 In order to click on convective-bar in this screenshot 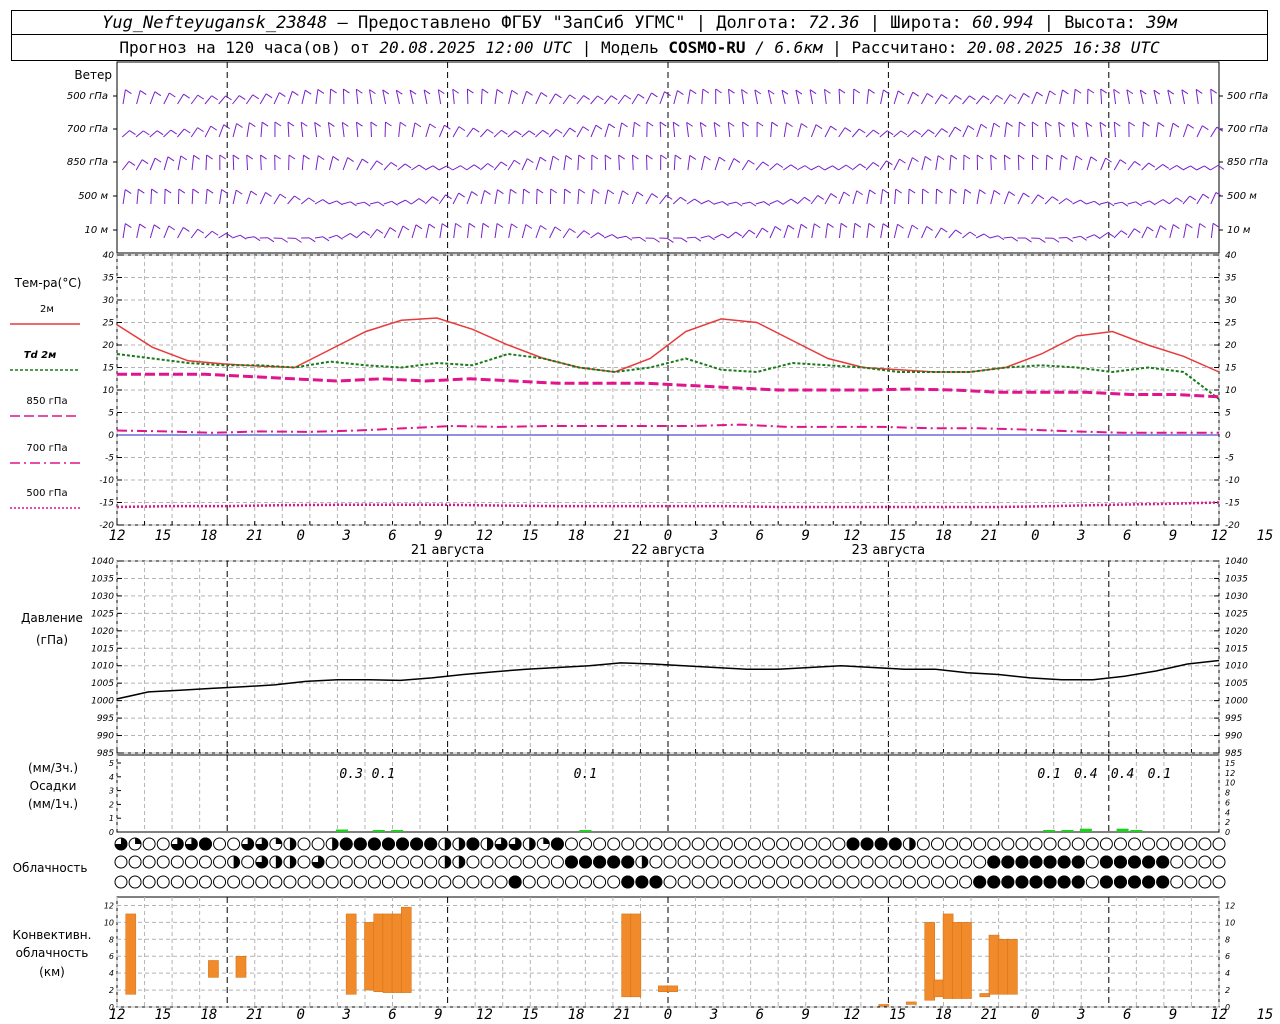, I will do `click(884, 1005)`.